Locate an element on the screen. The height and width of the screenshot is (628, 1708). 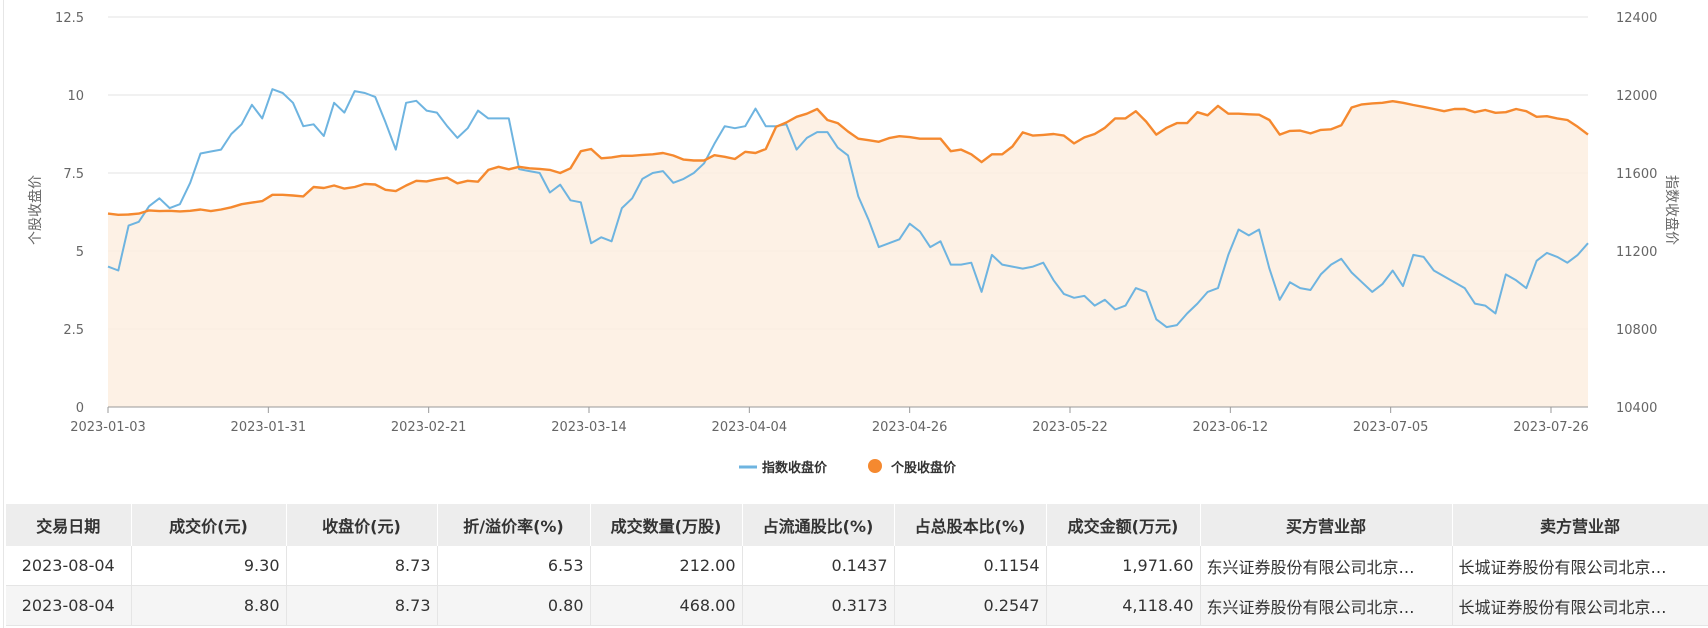
legend-stock-swatch is located at coordinates (875, 466).